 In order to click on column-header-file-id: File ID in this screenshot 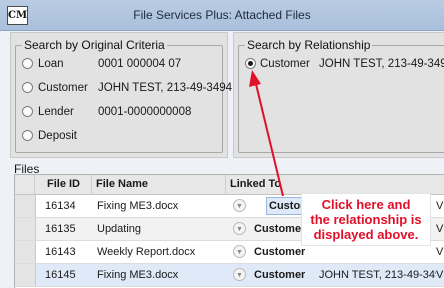, I will do `click(63, 184)`.